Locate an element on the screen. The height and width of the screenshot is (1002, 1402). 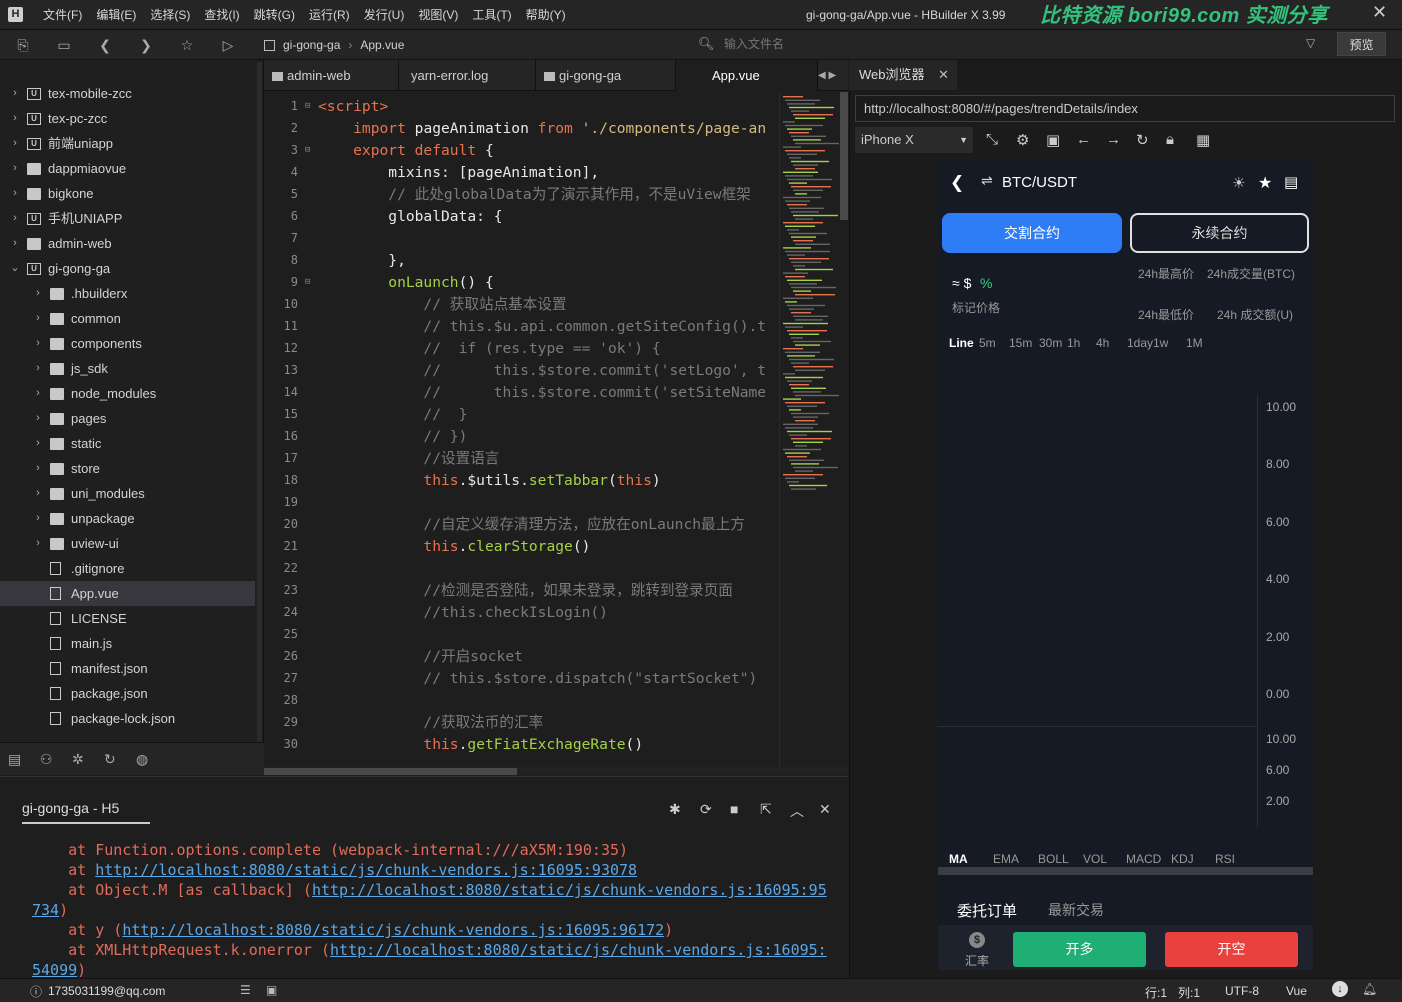
user-account: 1735031199@qq.com is located at coordinates (106, 991).